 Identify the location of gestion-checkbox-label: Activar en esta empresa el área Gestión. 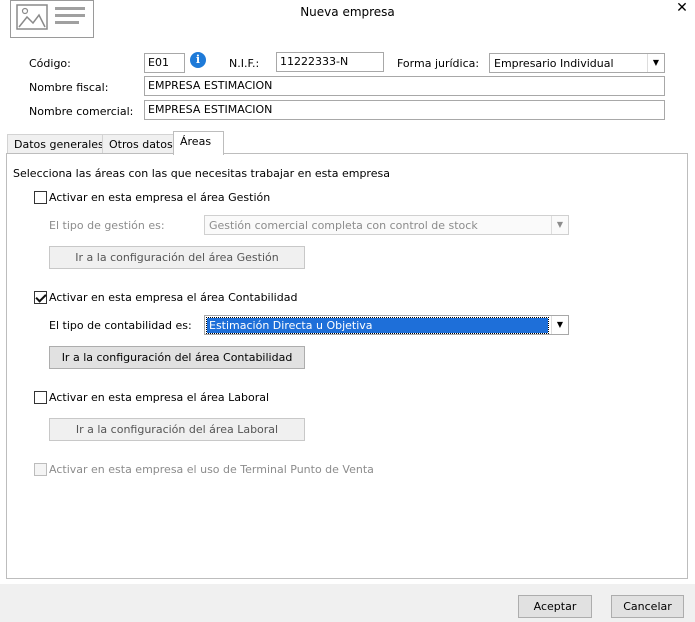
(159, 197).